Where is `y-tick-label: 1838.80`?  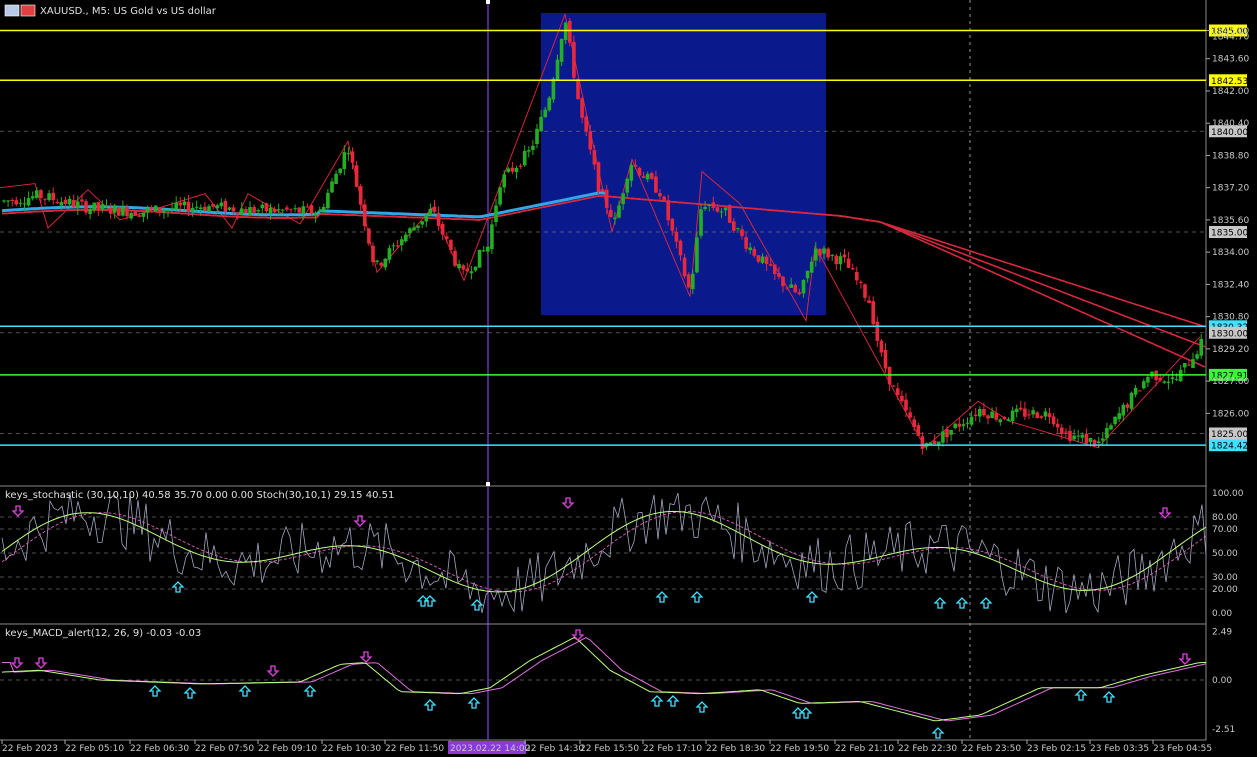
y-tick-label: 1838.80 is located at coordinates (1230, 156).